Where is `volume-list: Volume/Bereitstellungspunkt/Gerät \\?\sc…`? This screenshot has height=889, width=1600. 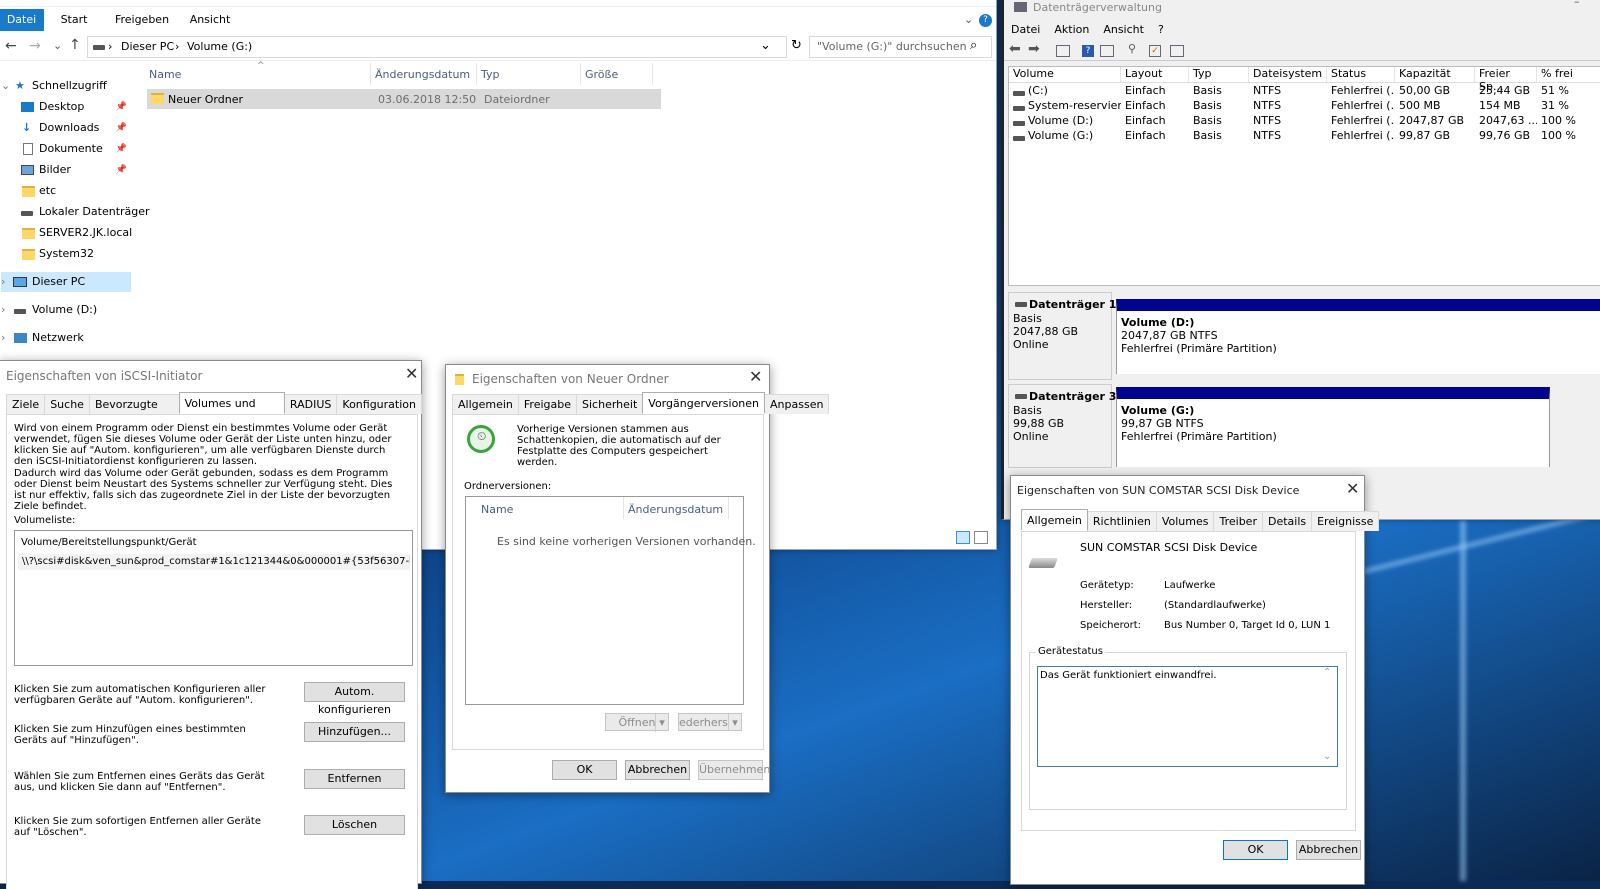 volume-list: Volume/Bereitstellungspunkt/Gerät \\?\sc… is located at coordinates (213, 598).